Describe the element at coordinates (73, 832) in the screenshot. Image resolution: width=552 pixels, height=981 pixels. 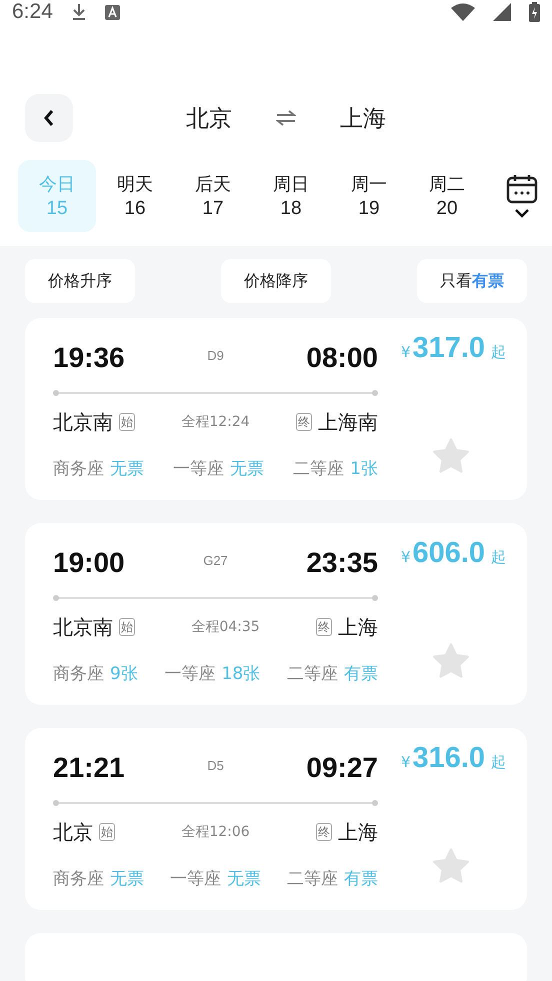
I see `departure-station: 北京` at that location.